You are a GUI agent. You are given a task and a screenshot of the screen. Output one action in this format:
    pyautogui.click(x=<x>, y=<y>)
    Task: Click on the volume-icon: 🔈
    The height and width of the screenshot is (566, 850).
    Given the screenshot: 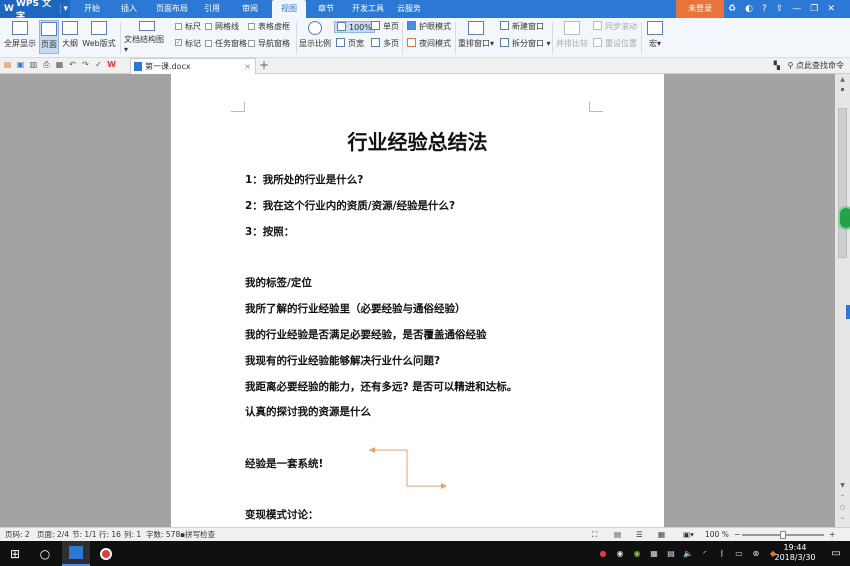 What is the action you would take?
    pyautogui.click(x=688, y=553)
    